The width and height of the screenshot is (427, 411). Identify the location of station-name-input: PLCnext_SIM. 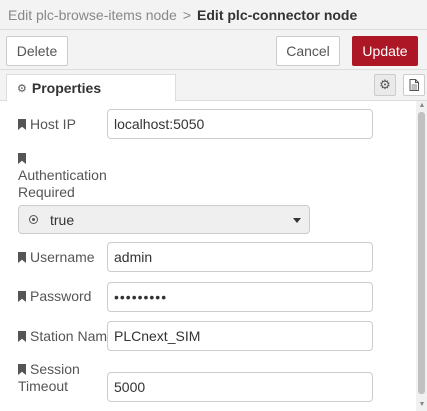
(240, 336).